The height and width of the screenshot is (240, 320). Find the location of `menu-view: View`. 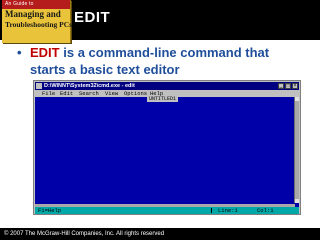

menu-view: View is located at coordinates (111, 93).